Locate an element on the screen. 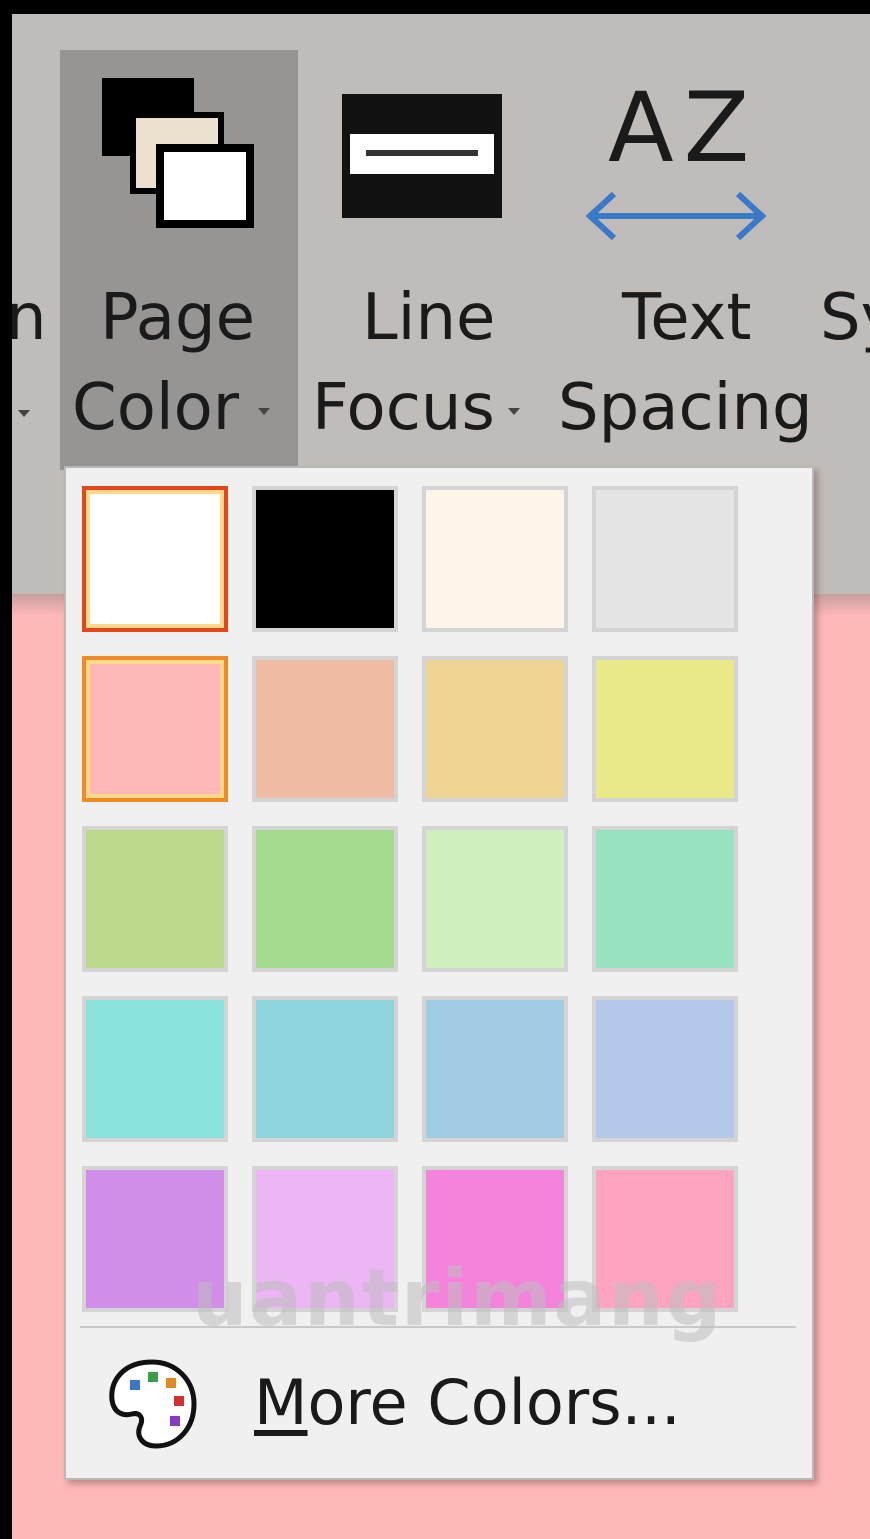 The width and height of the screenshot is (870, 1539). page-color-label-line2: Color is located at coordinates (156, 408).